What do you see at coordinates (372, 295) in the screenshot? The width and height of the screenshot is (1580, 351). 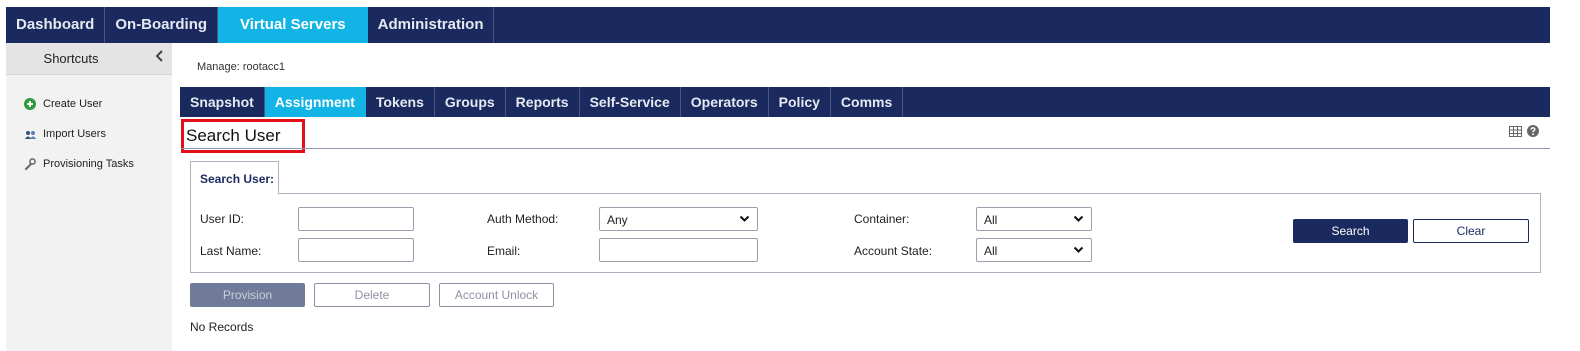 I see `delete-button: Delete` at bounding box center [372, 295].